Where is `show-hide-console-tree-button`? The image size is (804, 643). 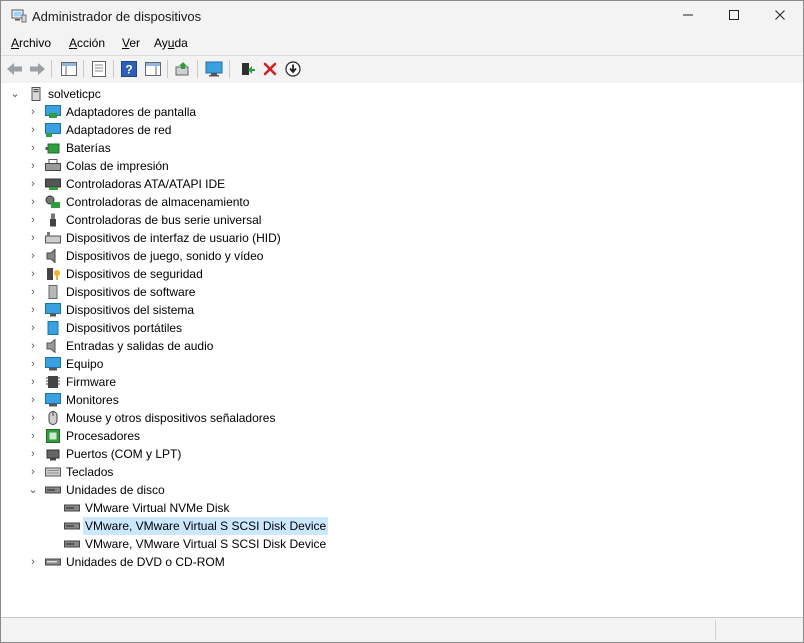 show-hide-console-tree-button is located at coordinates (69, 69).